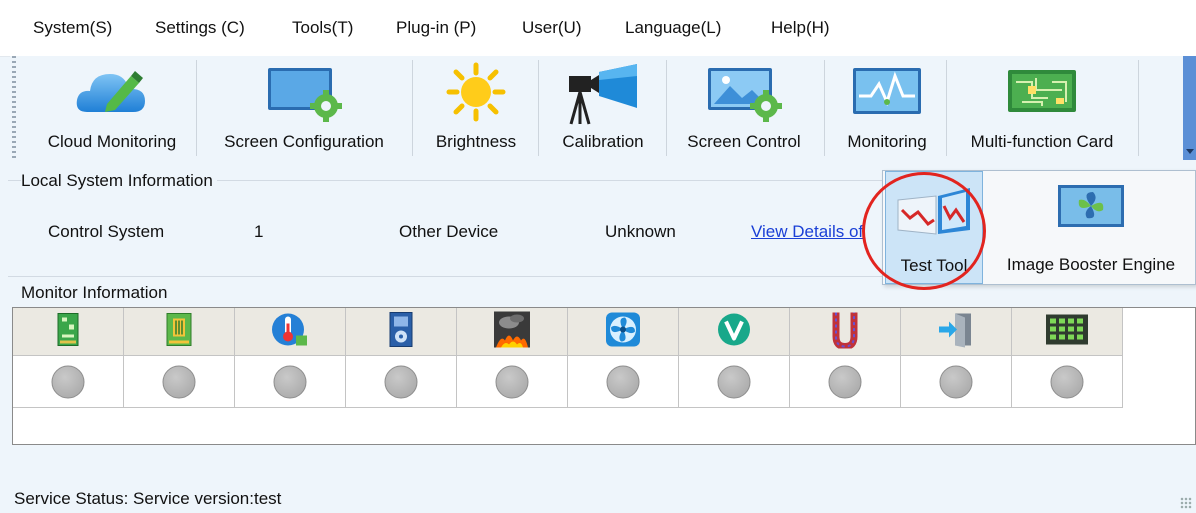 This screenshot has width=1196, height=513. What do you see at coordinates (640, 231) in the screenshot?
I see `other-device-value: Unknown` at bounding box center [640, 231].